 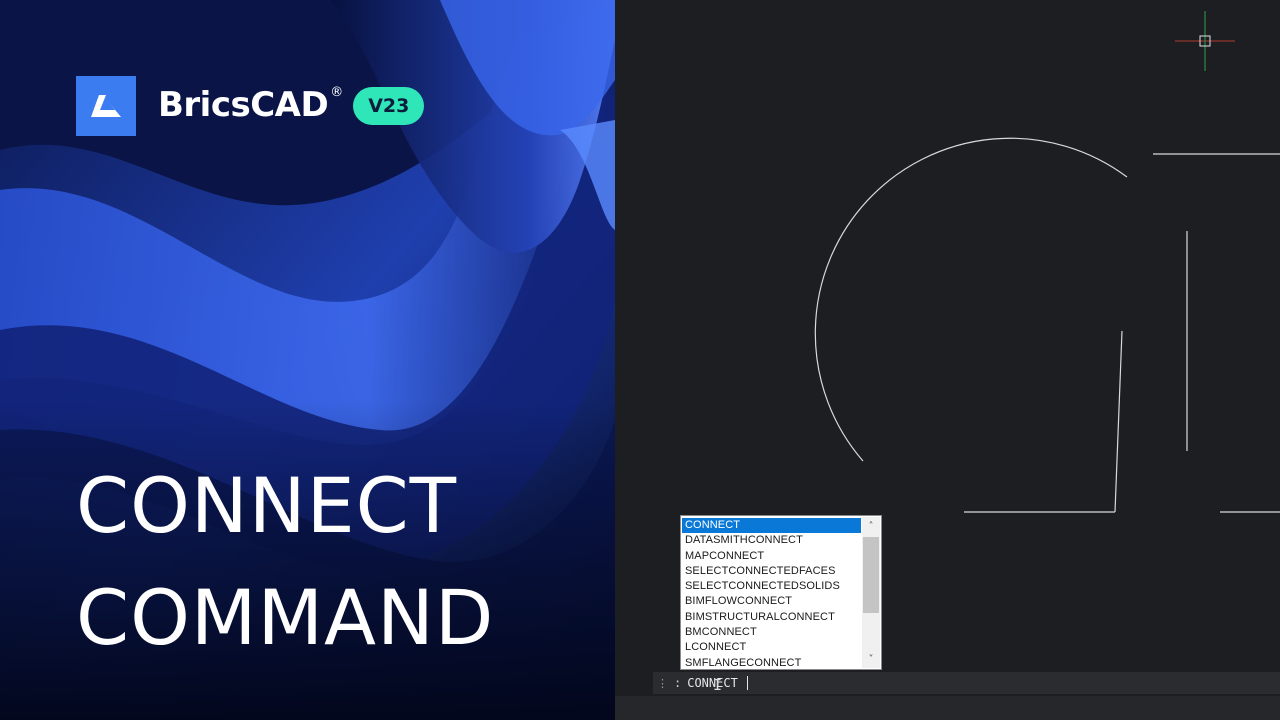 I want to click on headline-line-1: CONNECT, so click(x=267, y=505).